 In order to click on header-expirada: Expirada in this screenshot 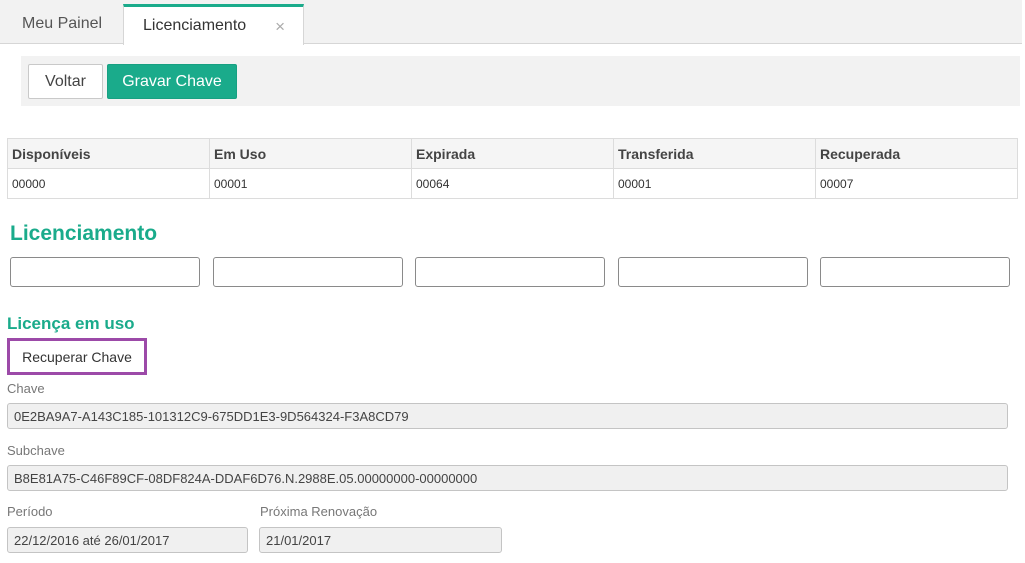, I will do `click(512, 153)`.